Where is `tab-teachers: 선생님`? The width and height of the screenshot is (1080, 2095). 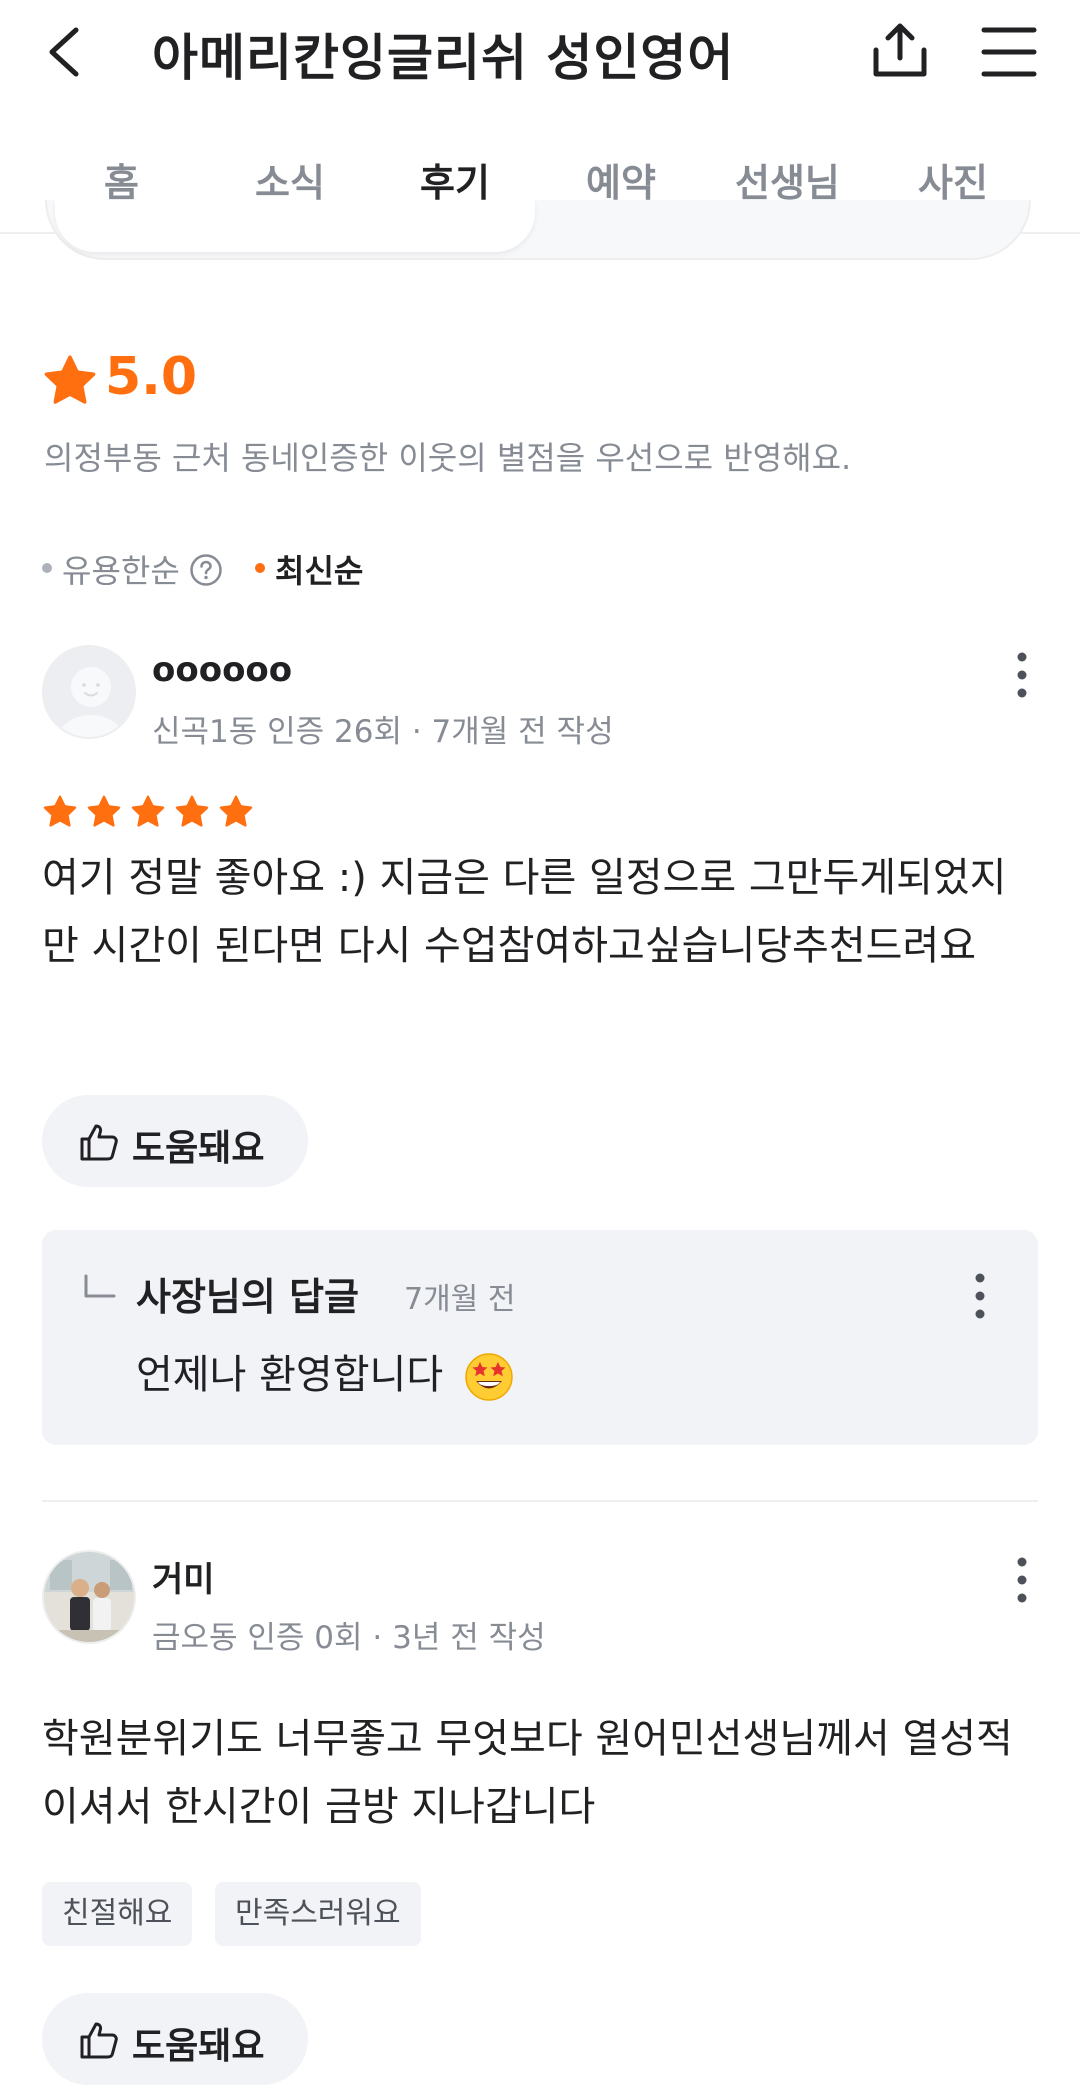 tab-teachers: 선생님 is located at coordinates (787, 179).